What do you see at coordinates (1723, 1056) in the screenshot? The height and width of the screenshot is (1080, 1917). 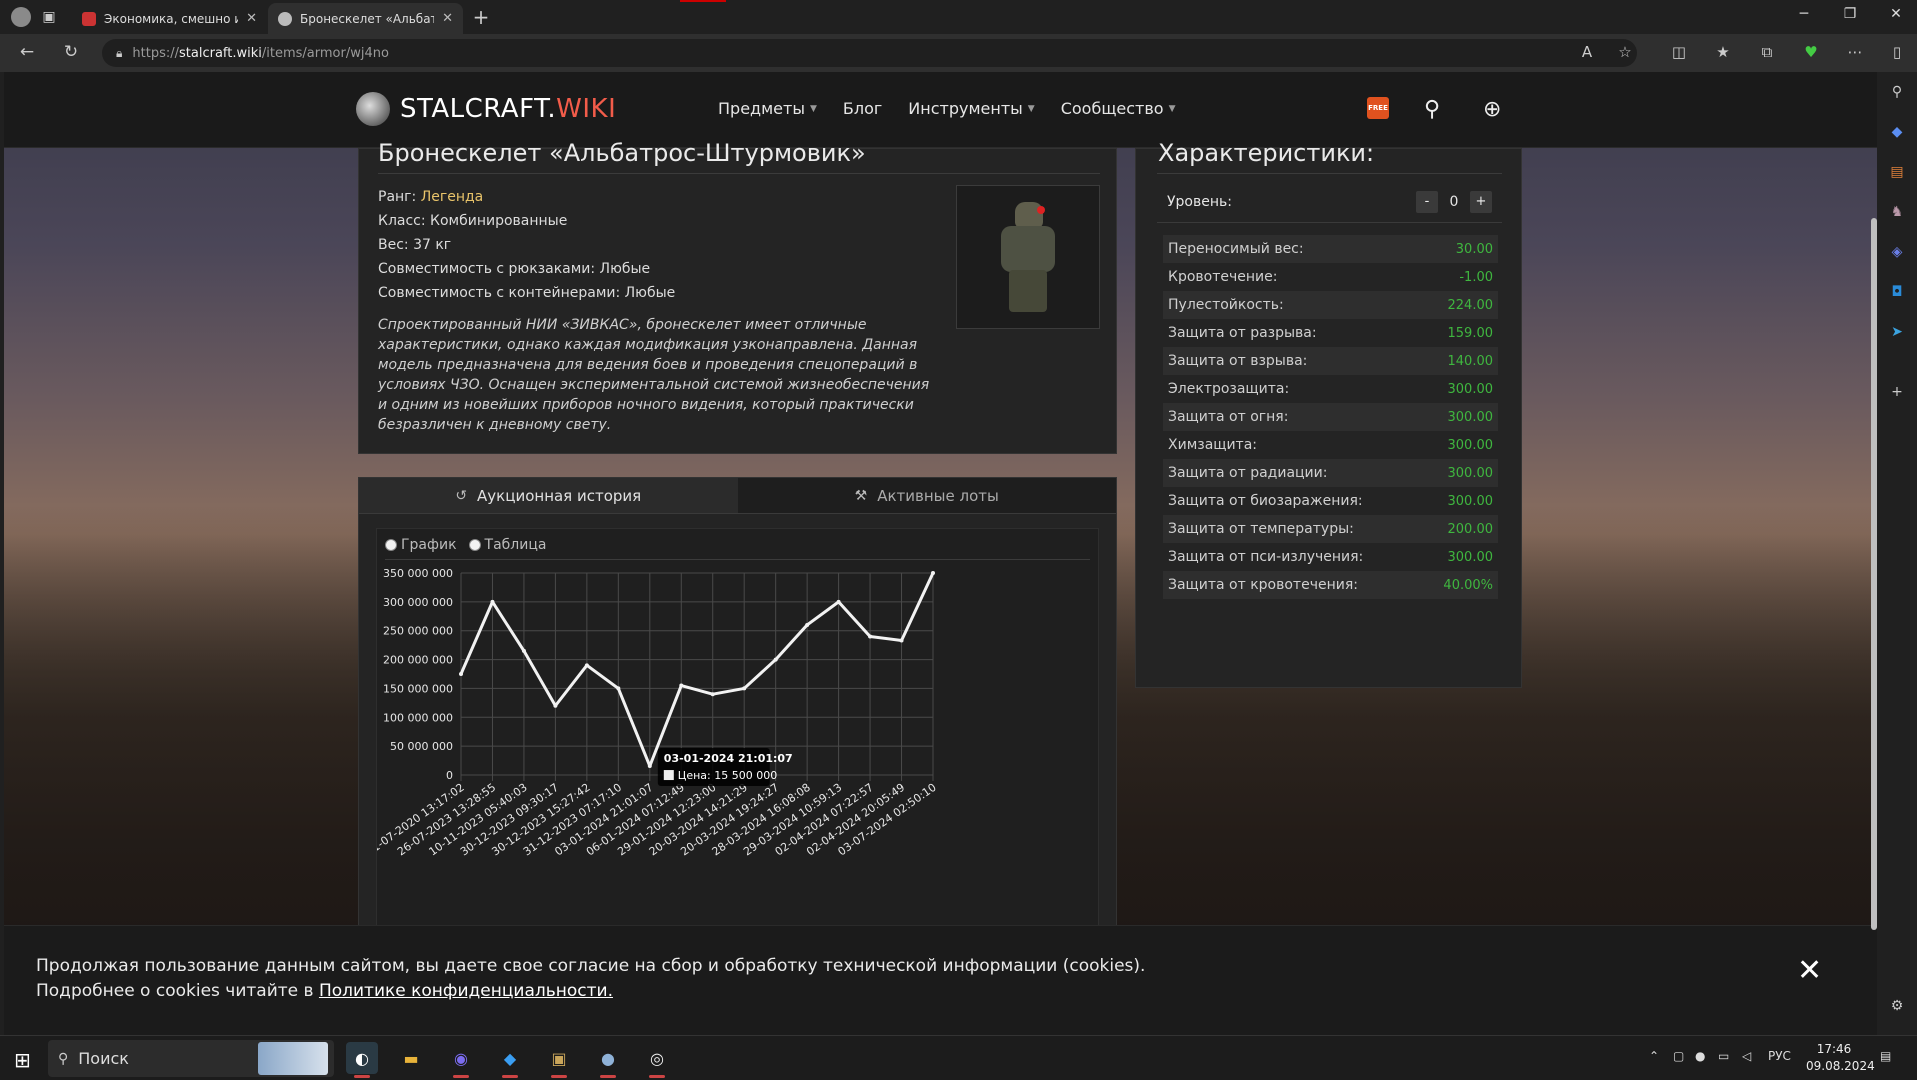 I see `network-icon: ▭` at bounding box center [1723, 1056].